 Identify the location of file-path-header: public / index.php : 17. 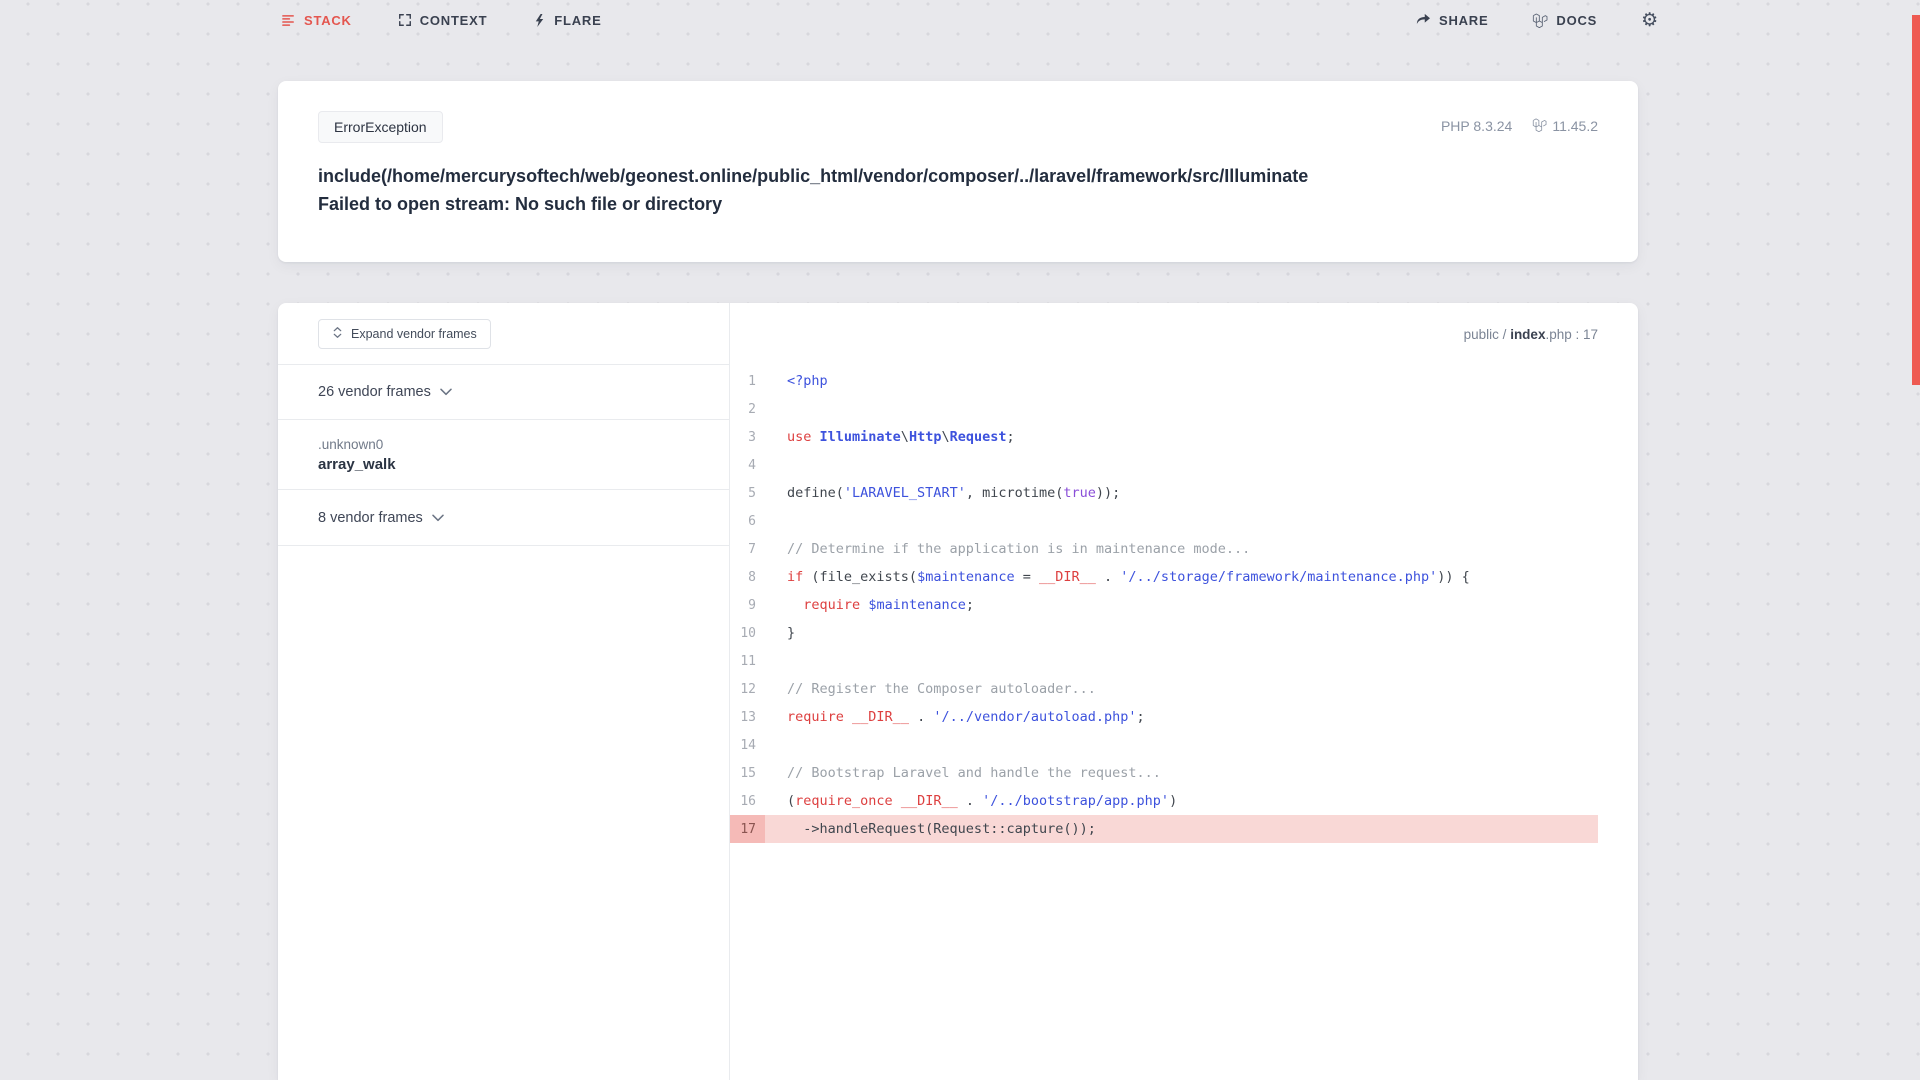
(1531, 334).